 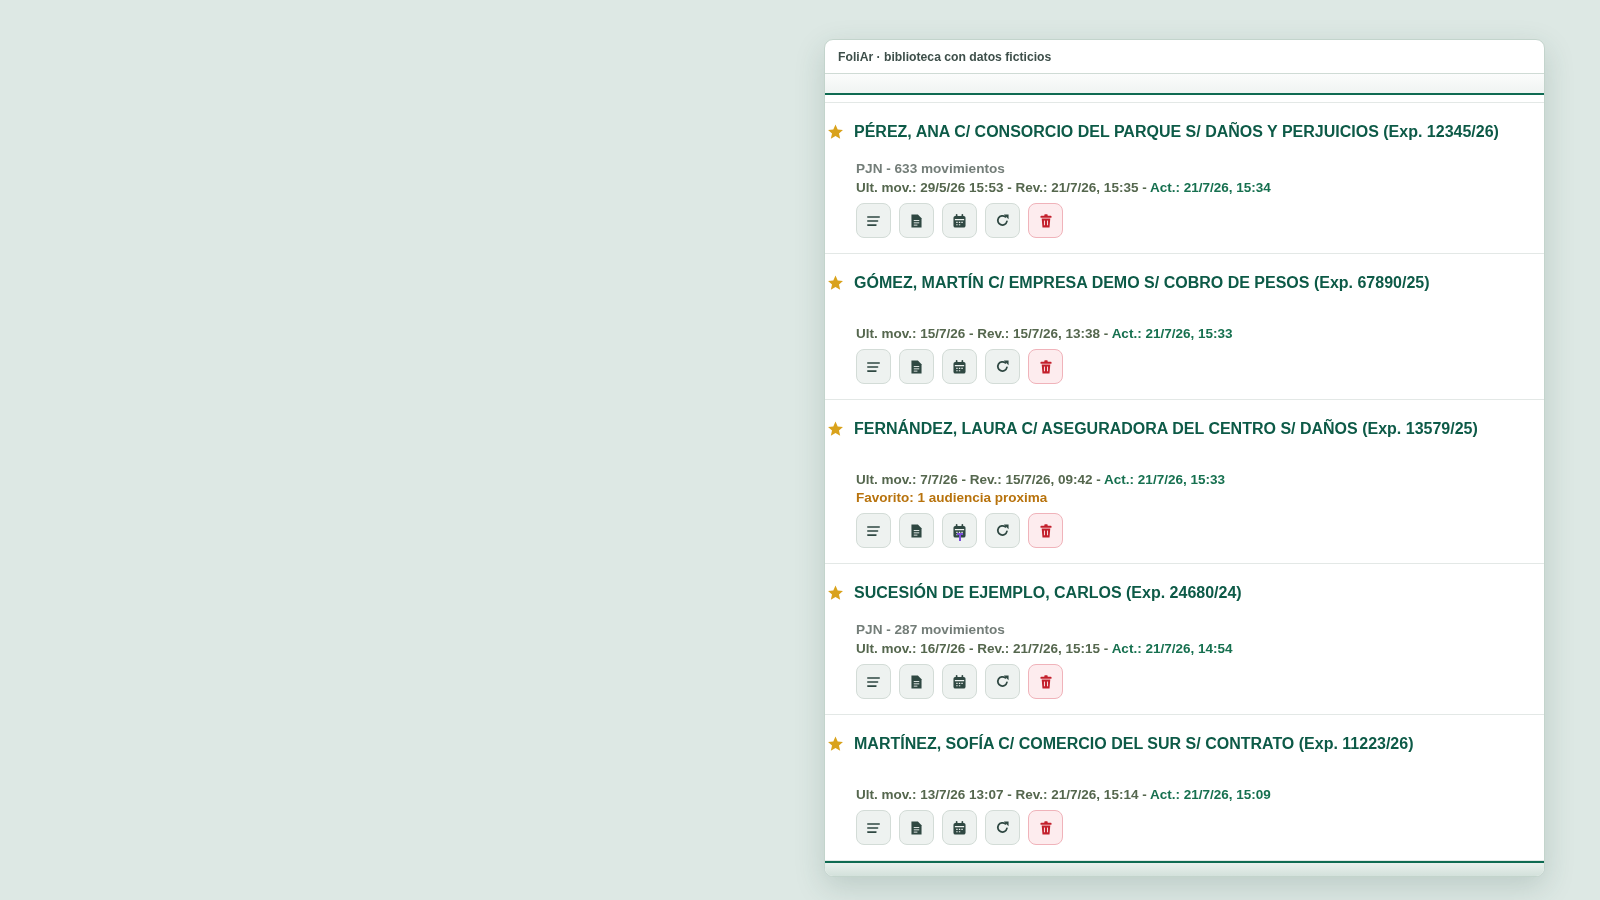 I want to click on dates-text: Ult. mov.: 7/7/26 - Rev.: 15/7/26, 09:42 -, so click(x=978, y=479).